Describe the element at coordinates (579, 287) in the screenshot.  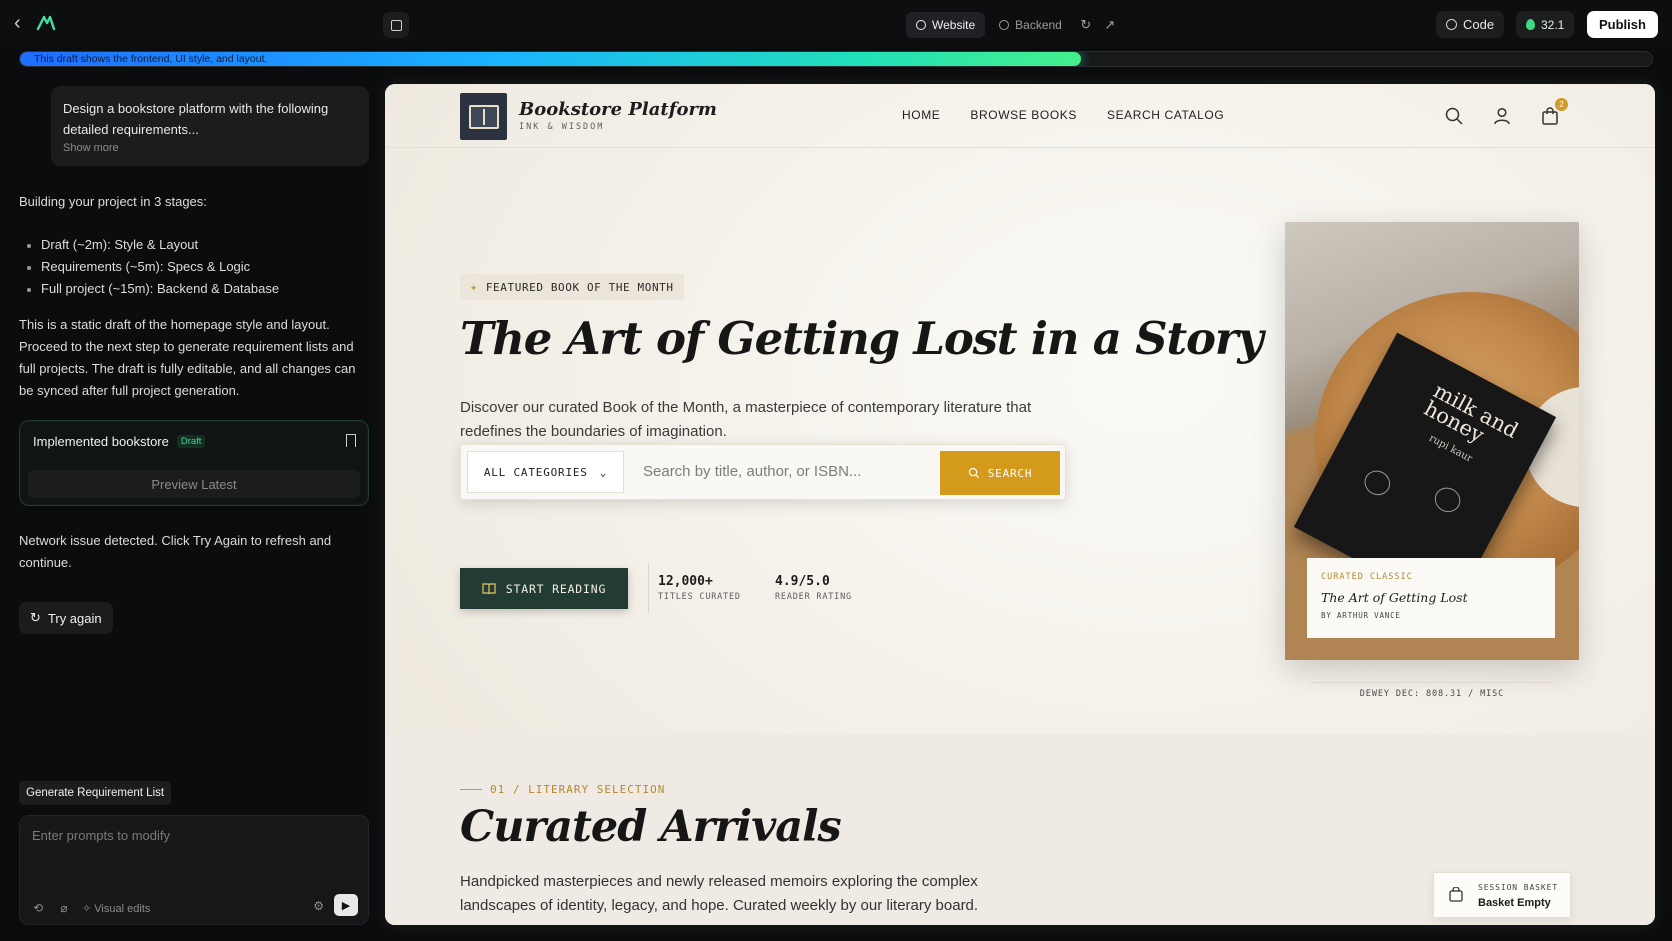
I see `featured-label: FEATURED BOOK OF THE MONTH` at that location.